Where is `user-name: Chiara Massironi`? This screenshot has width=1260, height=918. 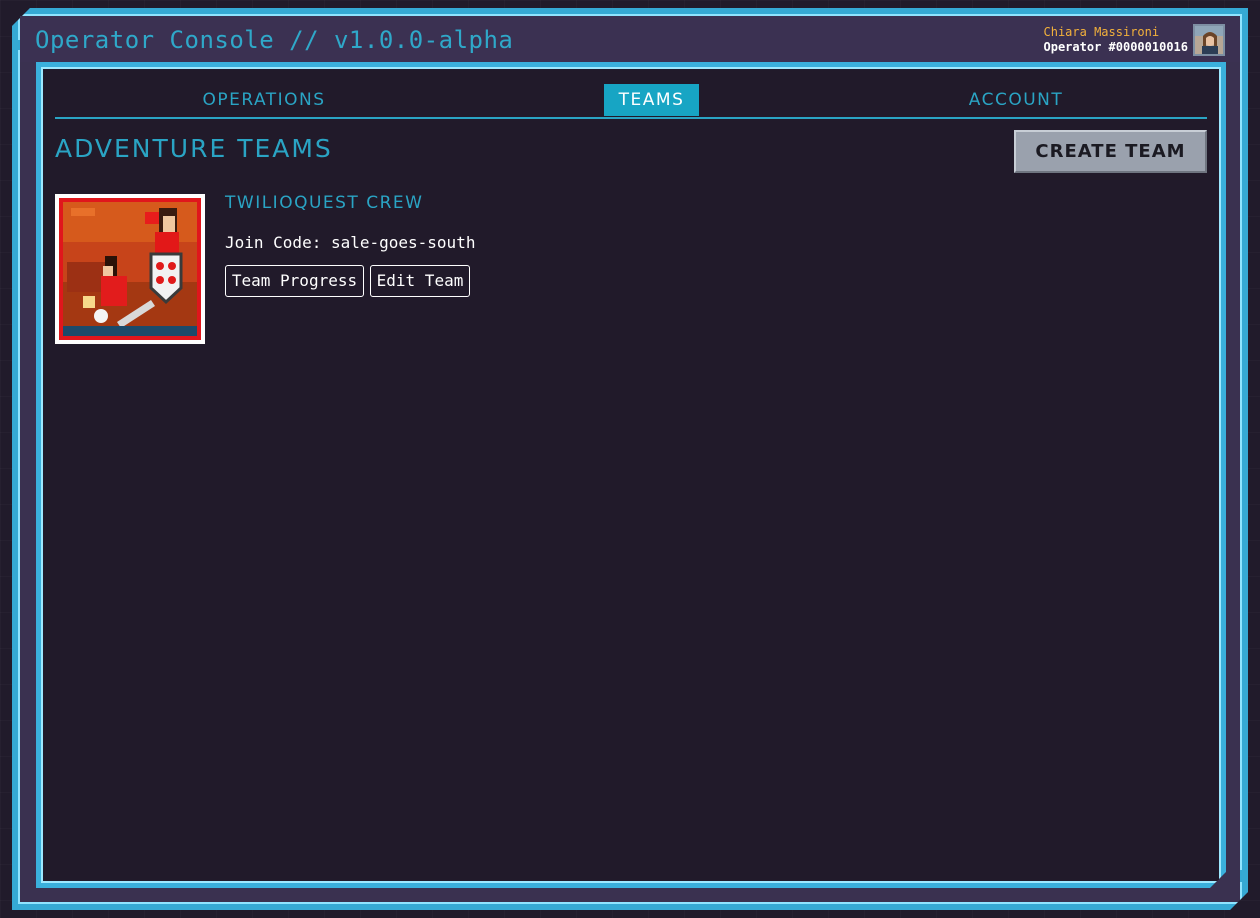 user-name: Chiara Massironi is located at coordinates (1101, 32).